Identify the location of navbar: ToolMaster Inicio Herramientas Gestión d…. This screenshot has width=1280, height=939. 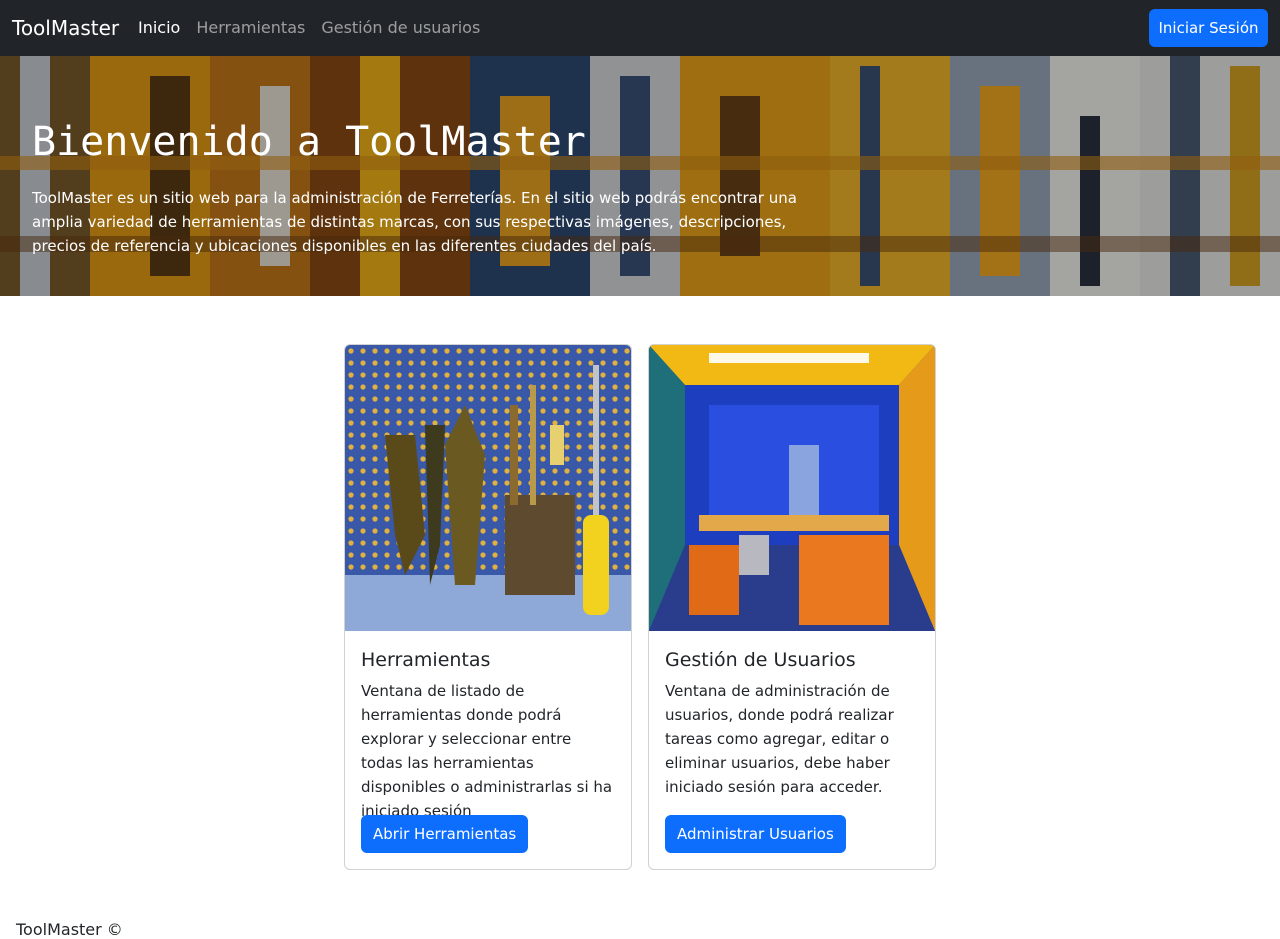
(640, 28).